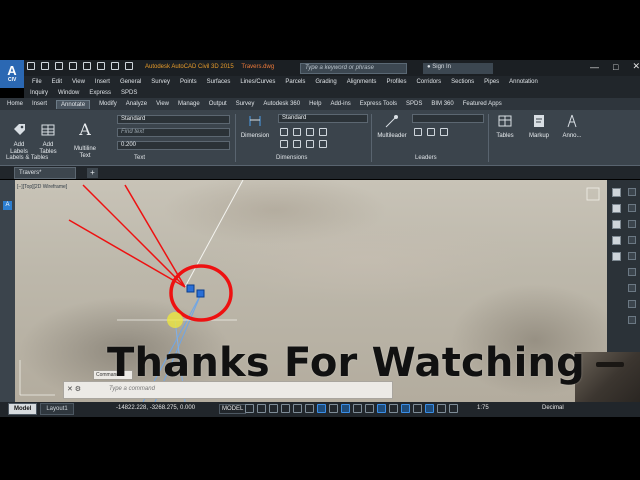 The height and width of the screenshot is (480, 640). Describe the element at coordinates (31, 66) in the screenshot. I see `new-file-icon` at that location.